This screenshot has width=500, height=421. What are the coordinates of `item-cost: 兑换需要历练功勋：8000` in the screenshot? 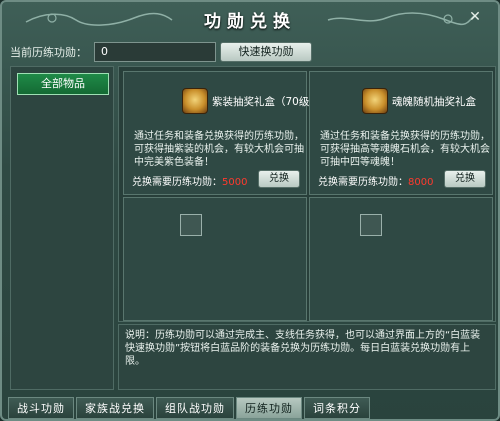 It's located at (375, 180).